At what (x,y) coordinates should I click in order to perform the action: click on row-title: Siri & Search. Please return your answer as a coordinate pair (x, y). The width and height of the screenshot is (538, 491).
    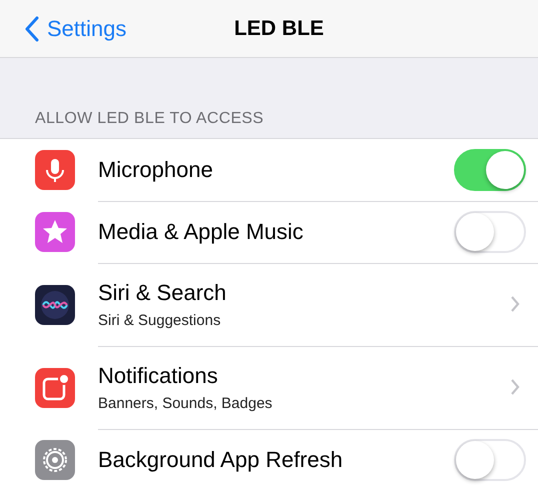
    Looking at the image, I should click on (163, 293).